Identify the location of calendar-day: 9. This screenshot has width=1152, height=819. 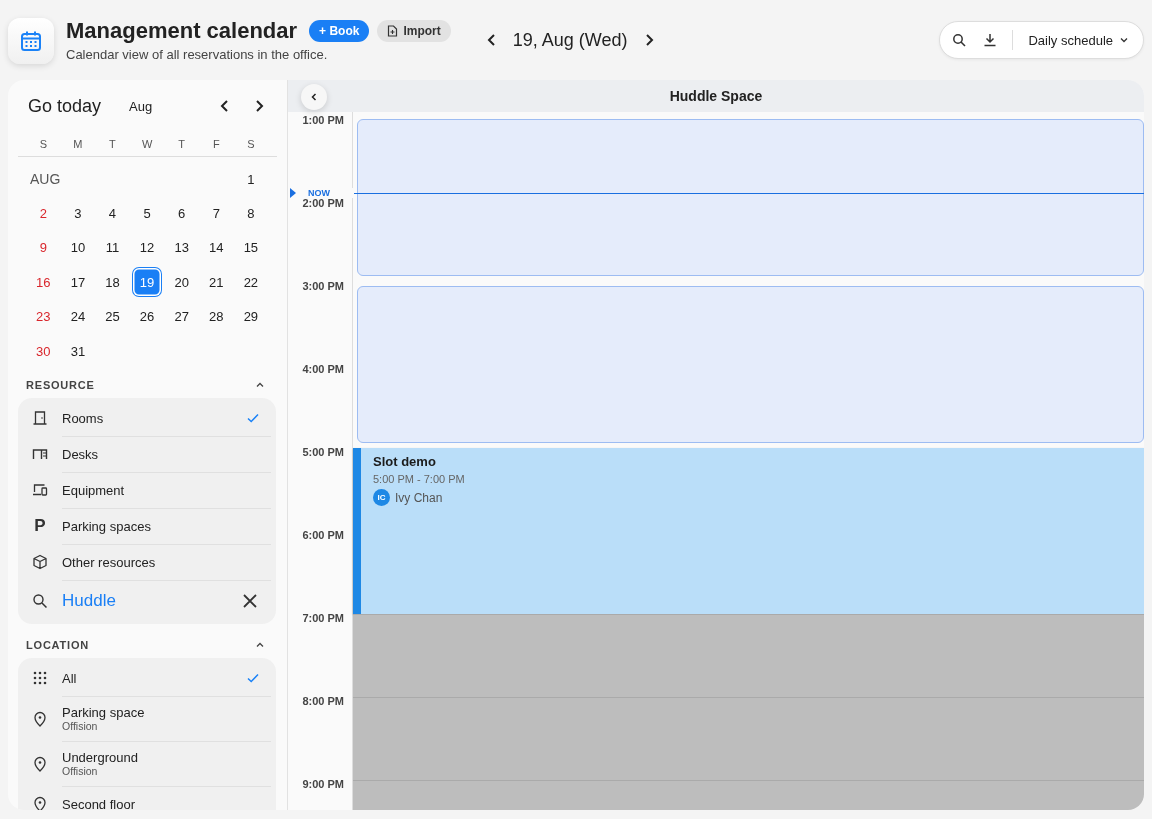
(43, 247).